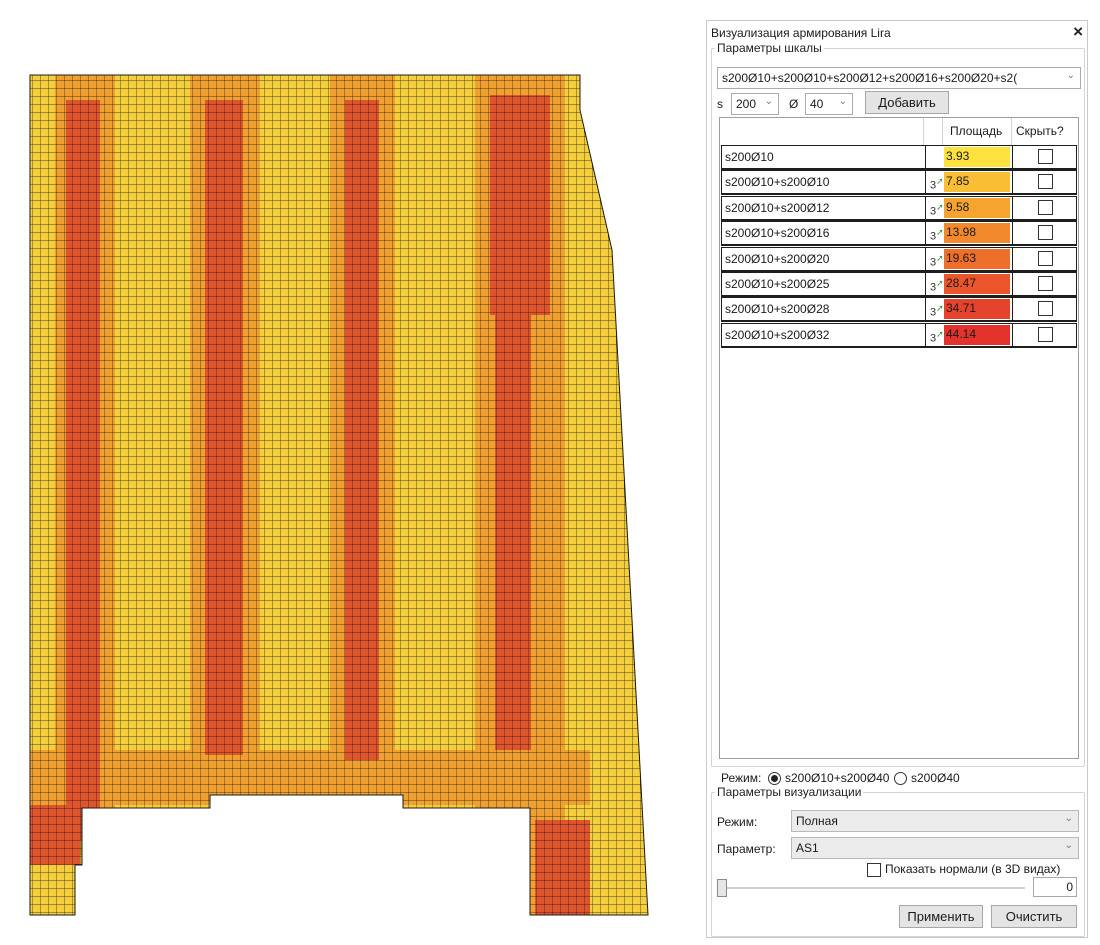 The height and width of the screenshot is (945, 1100). Describe the element at coordinates (941, 916) in the screenshot. I see `apply-button: Применить` at that location.